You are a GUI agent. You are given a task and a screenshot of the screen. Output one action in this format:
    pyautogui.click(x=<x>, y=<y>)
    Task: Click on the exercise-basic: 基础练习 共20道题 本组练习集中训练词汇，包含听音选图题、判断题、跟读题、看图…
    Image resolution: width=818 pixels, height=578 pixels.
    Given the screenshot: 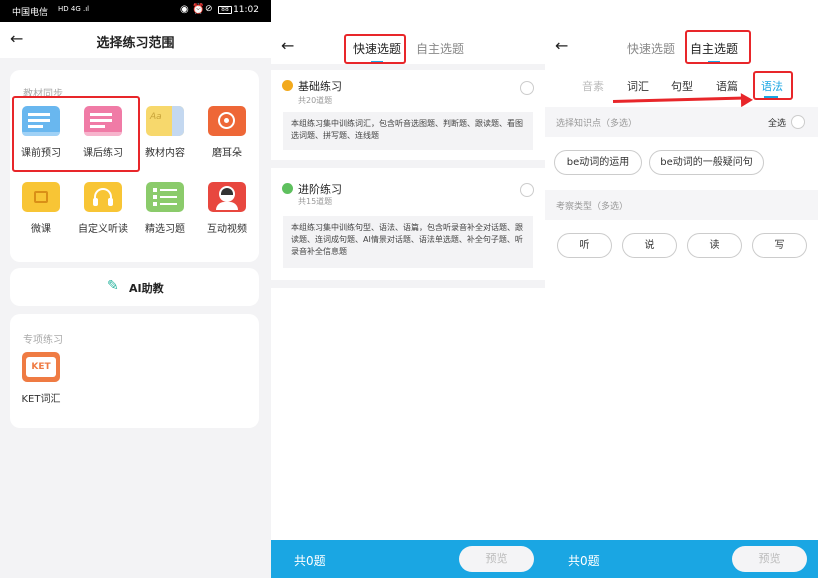 What is the action you would take?
    pyautogui.click(x=408, y=115)
    